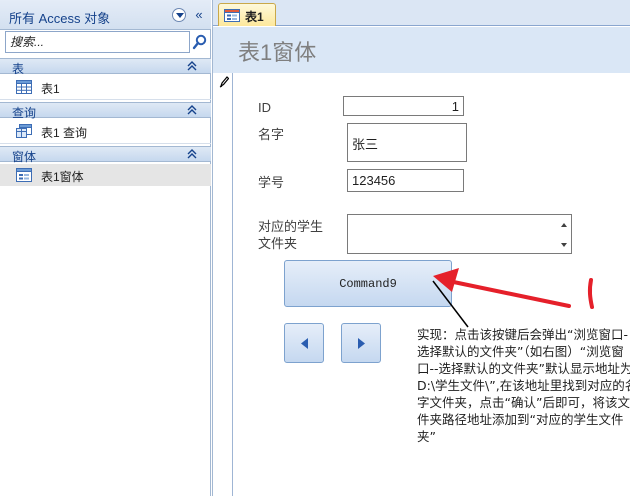 Image resolution: width=630 pixels, height=496 pixels. I want to click on group-header-tables: 表, so click(105, 67).